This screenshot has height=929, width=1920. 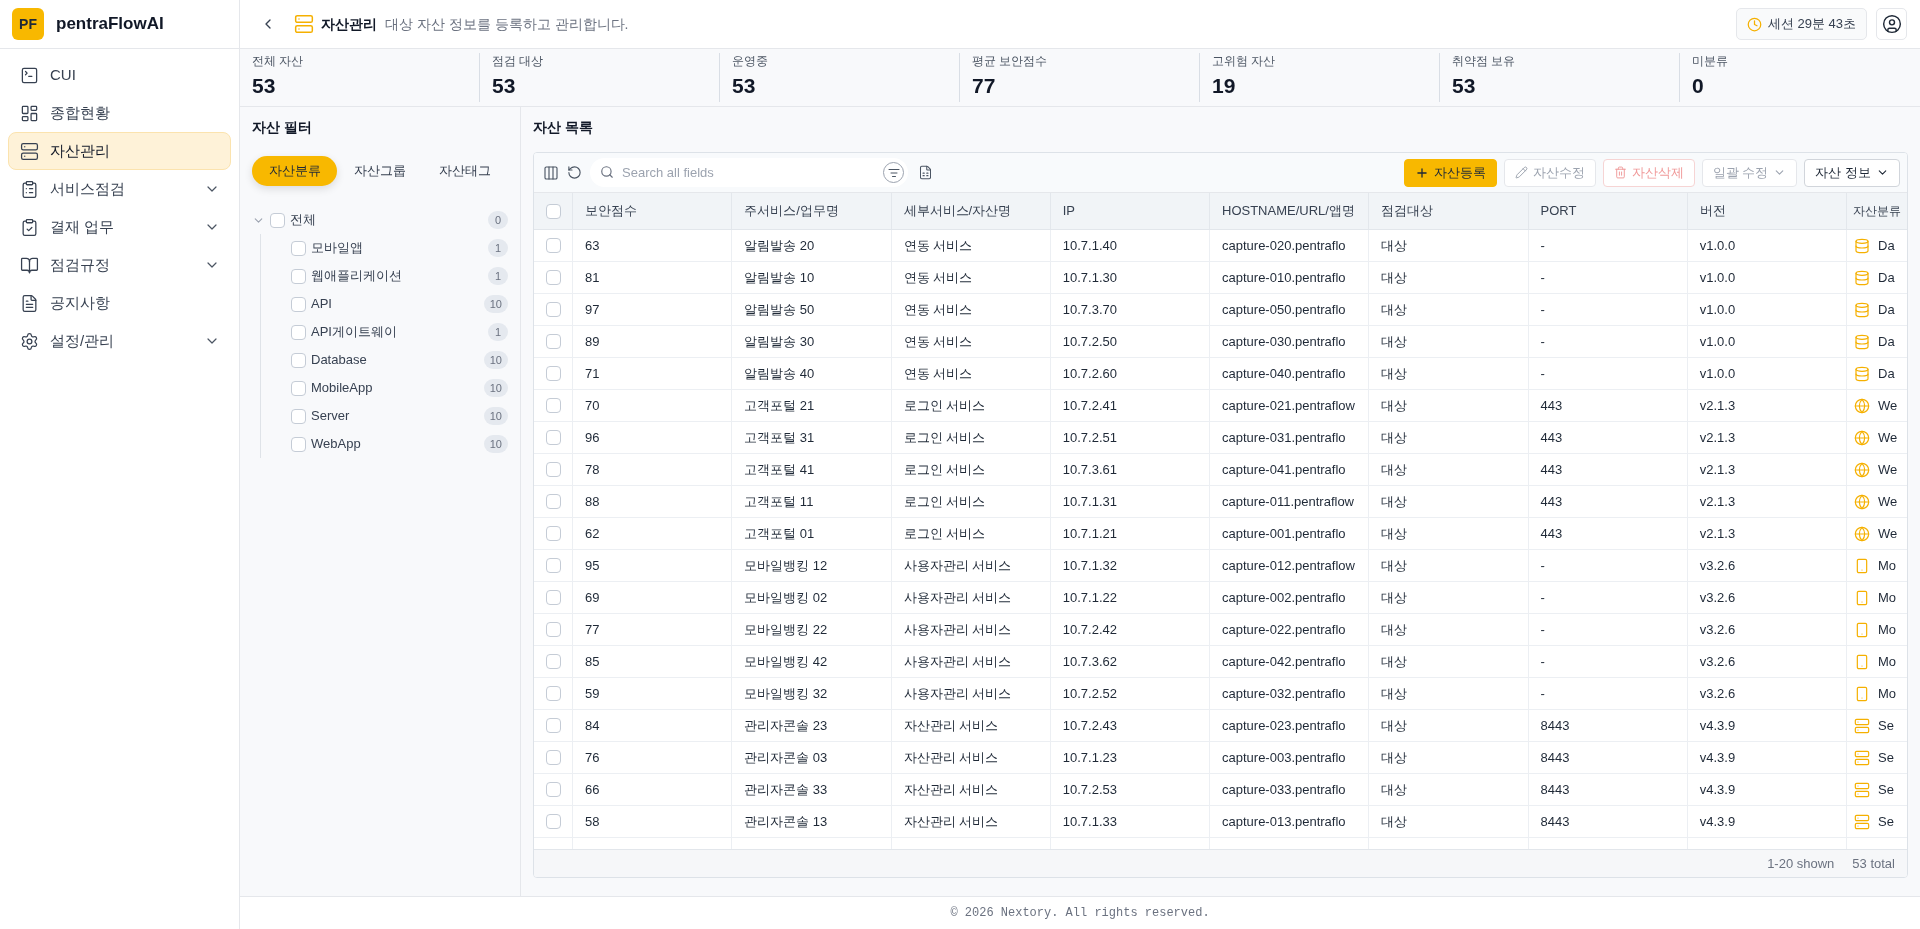 I want to click on toolbar-button: 자산등록, so click(x=1450, y=172).